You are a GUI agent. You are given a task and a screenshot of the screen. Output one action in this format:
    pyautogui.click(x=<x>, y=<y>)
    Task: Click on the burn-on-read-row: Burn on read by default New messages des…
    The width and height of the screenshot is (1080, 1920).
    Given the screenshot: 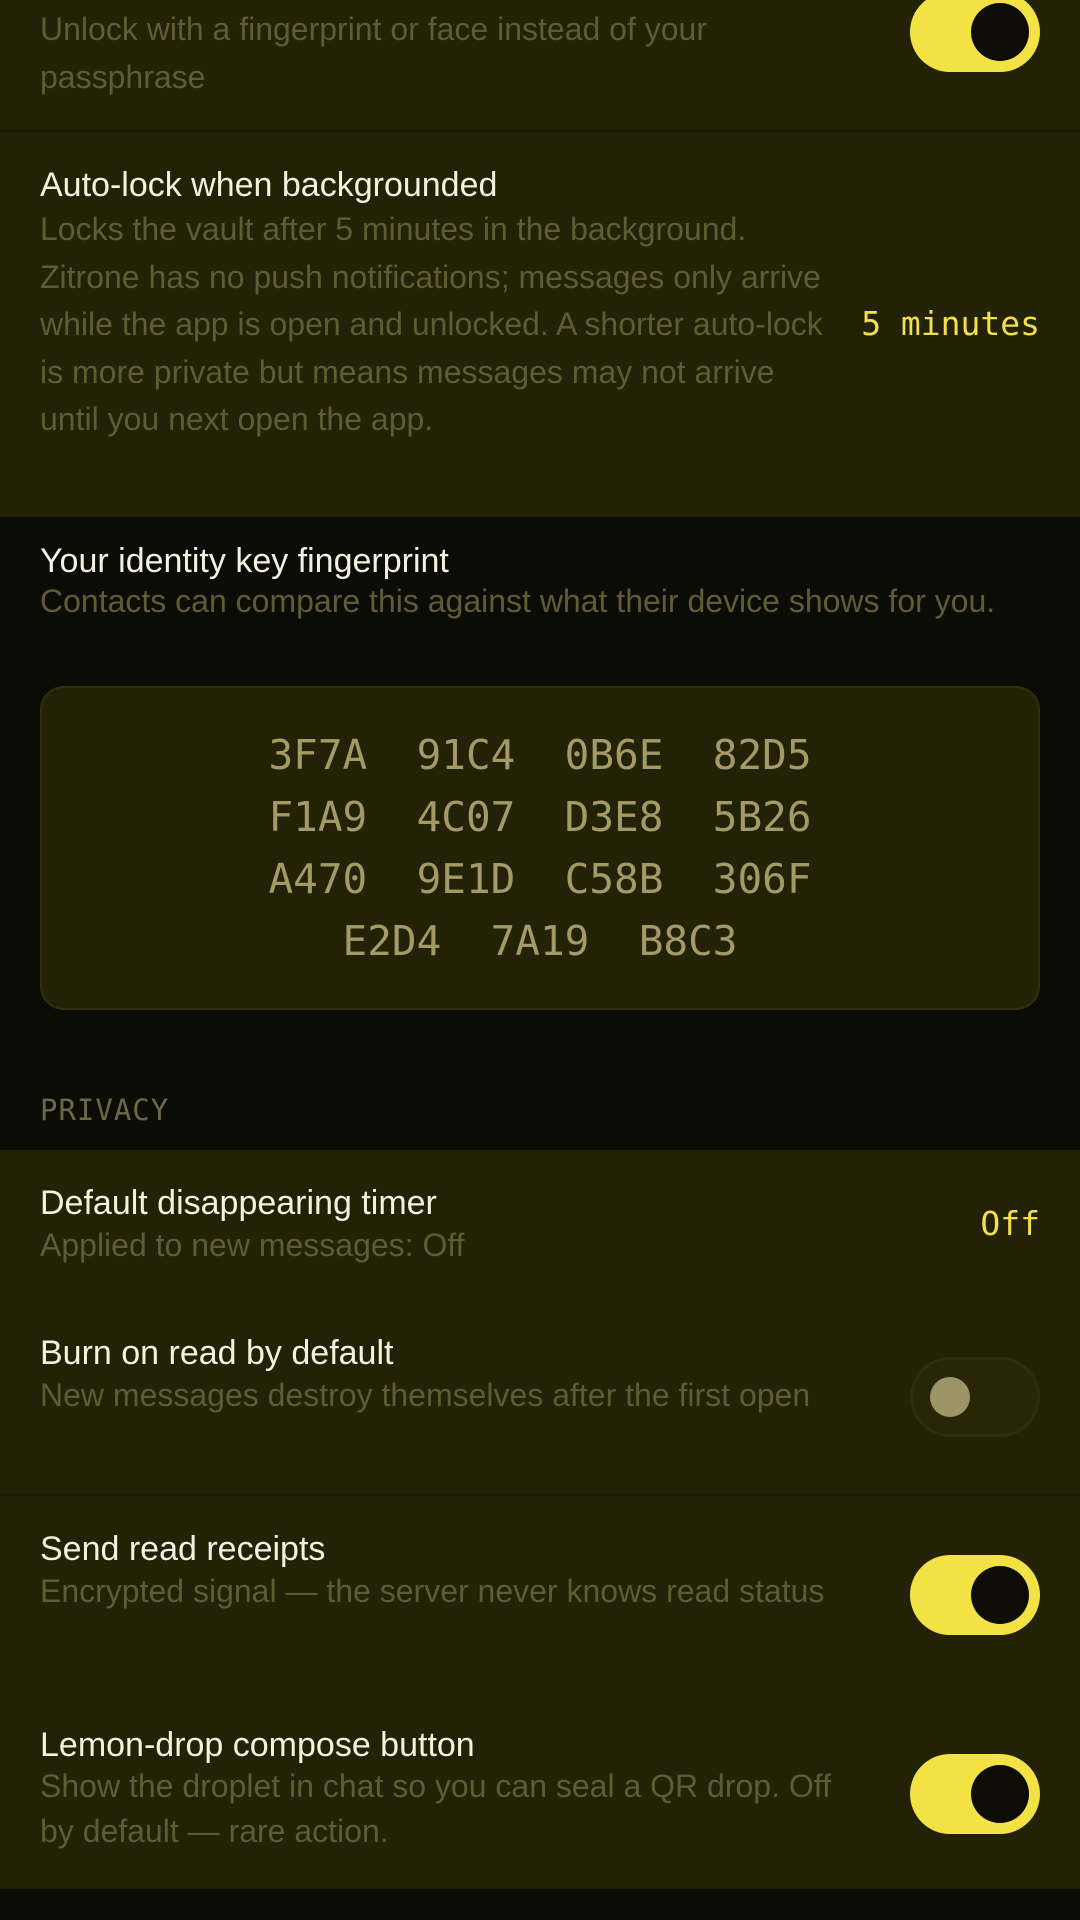 What is the action you would take?
    pyautogui.click(x=540, y=1395)
    